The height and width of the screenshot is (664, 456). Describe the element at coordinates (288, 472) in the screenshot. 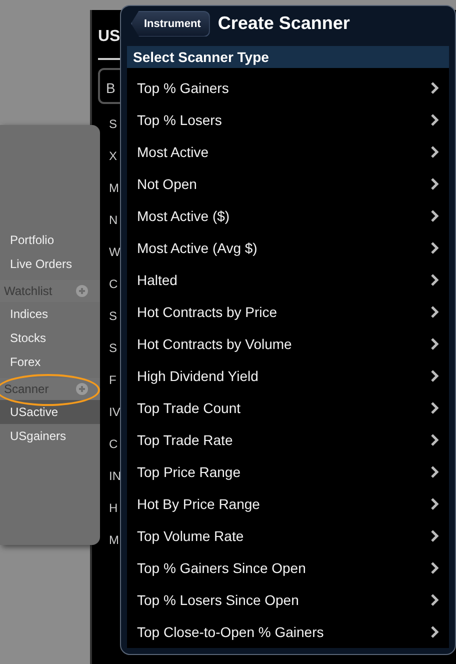

I see `scanner-type-row: Top Price Range` at that location.